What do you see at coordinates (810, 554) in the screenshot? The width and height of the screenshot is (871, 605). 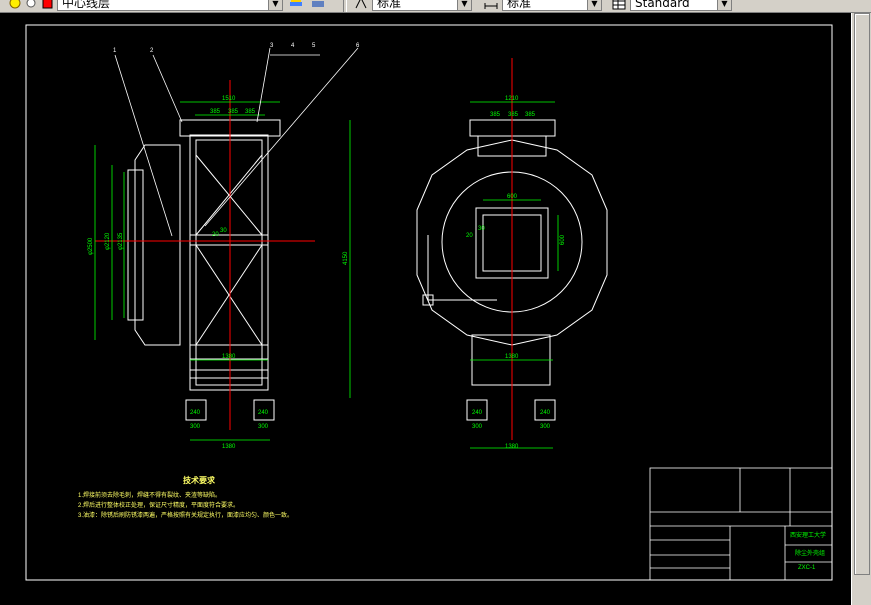 I see `title-block-part-name: 除尘外壳组` at bounding box center [810, 554].